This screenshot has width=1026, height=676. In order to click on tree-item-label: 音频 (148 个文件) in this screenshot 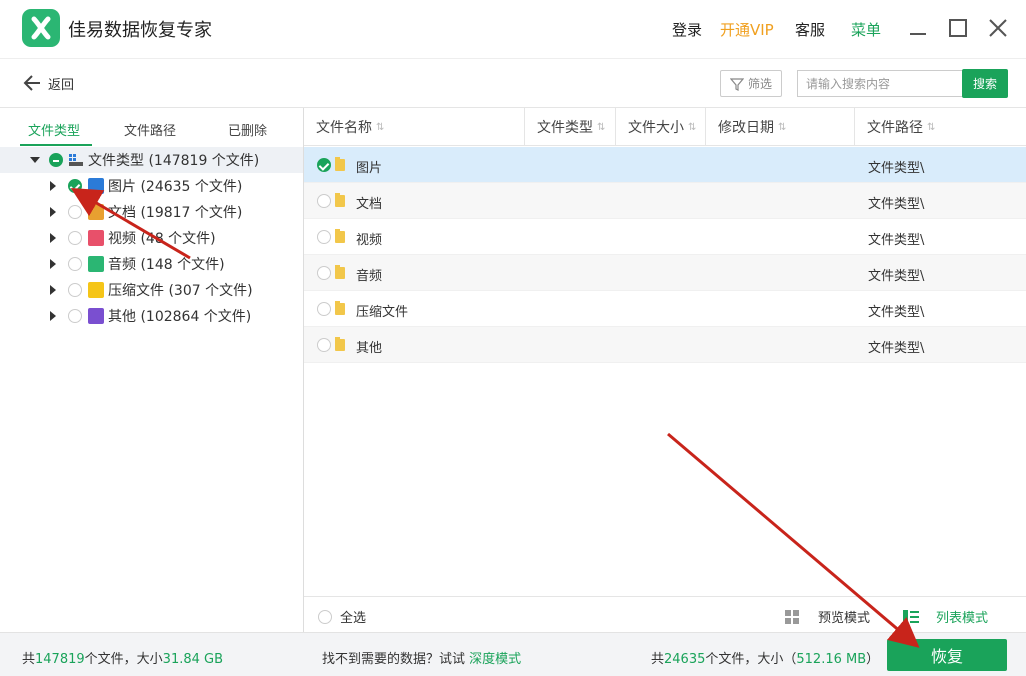, I will do `click(166, 265)`.